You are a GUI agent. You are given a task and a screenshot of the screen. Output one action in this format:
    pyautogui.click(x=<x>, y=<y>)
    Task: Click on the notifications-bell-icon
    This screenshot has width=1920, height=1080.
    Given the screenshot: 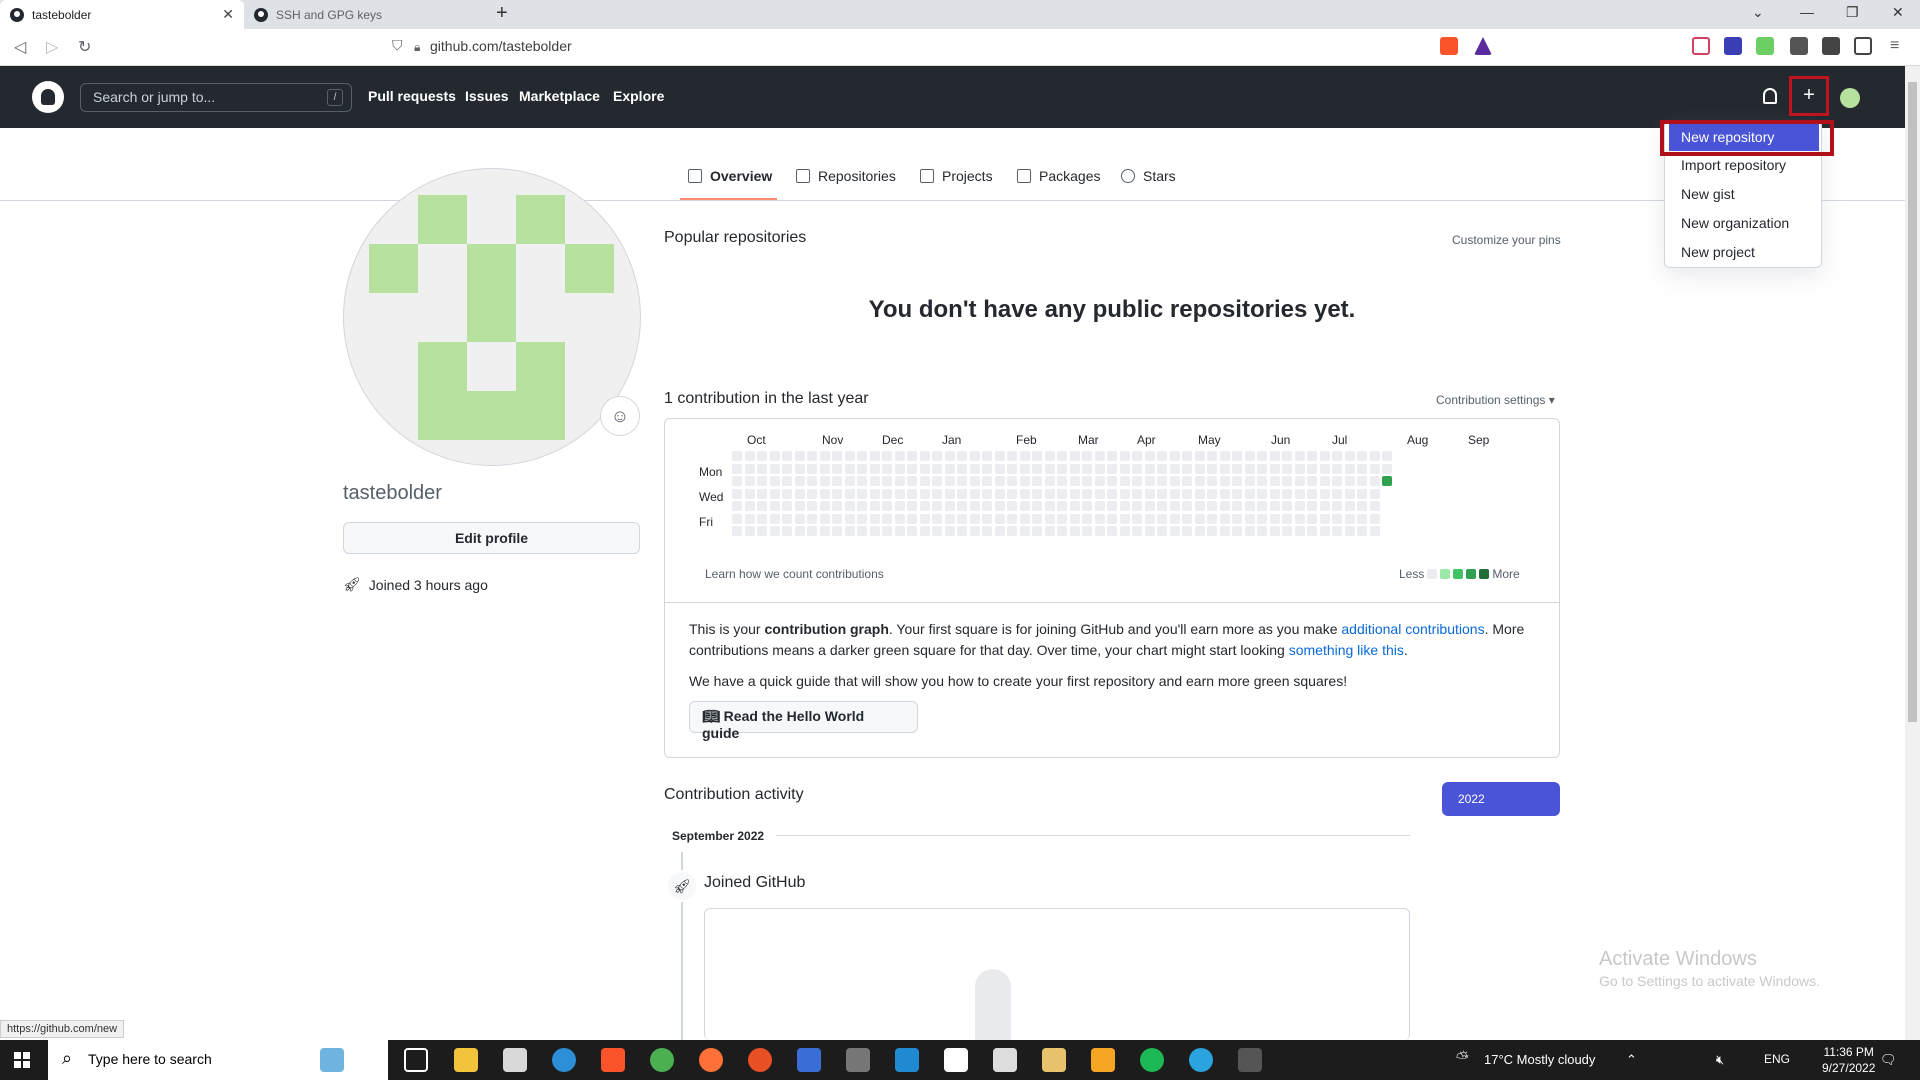 What is the action you would take?
    pyautogui.click(x=1770, y=96)
    